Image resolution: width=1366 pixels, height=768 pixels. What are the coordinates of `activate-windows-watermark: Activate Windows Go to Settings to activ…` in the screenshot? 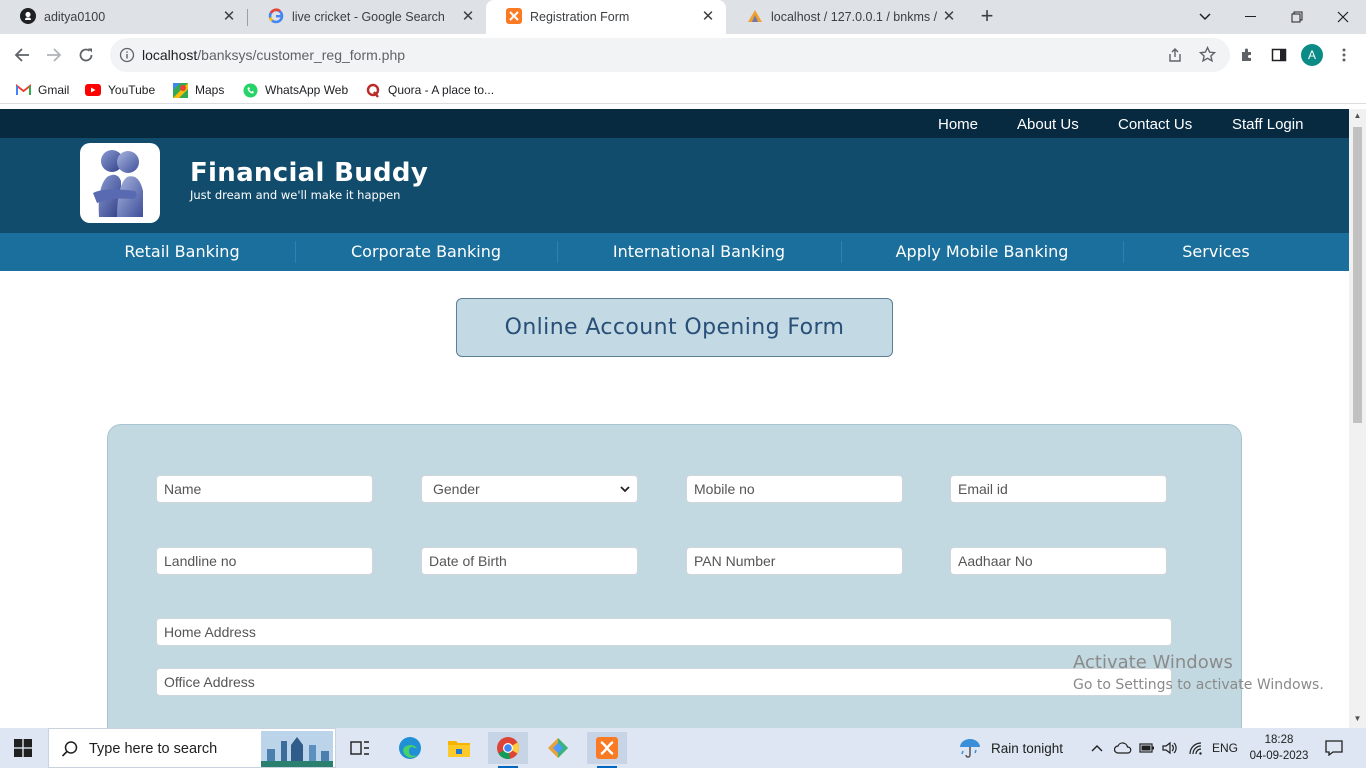 It's located at (1198, 672).